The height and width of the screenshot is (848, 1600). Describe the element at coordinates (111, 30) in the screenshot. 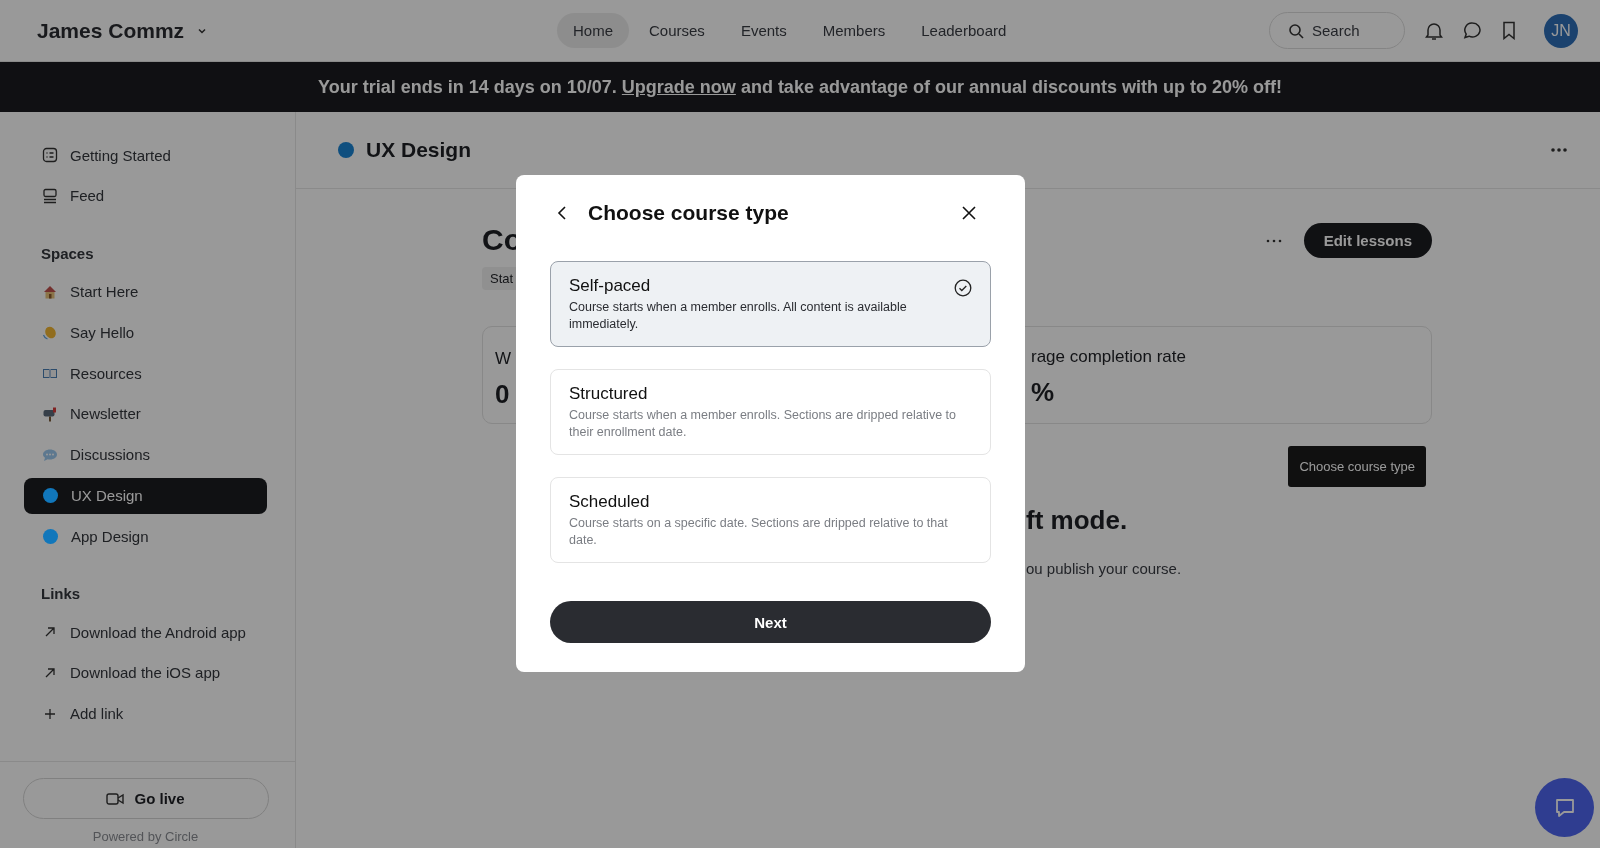

I see `community-name: James Commz` at that location.